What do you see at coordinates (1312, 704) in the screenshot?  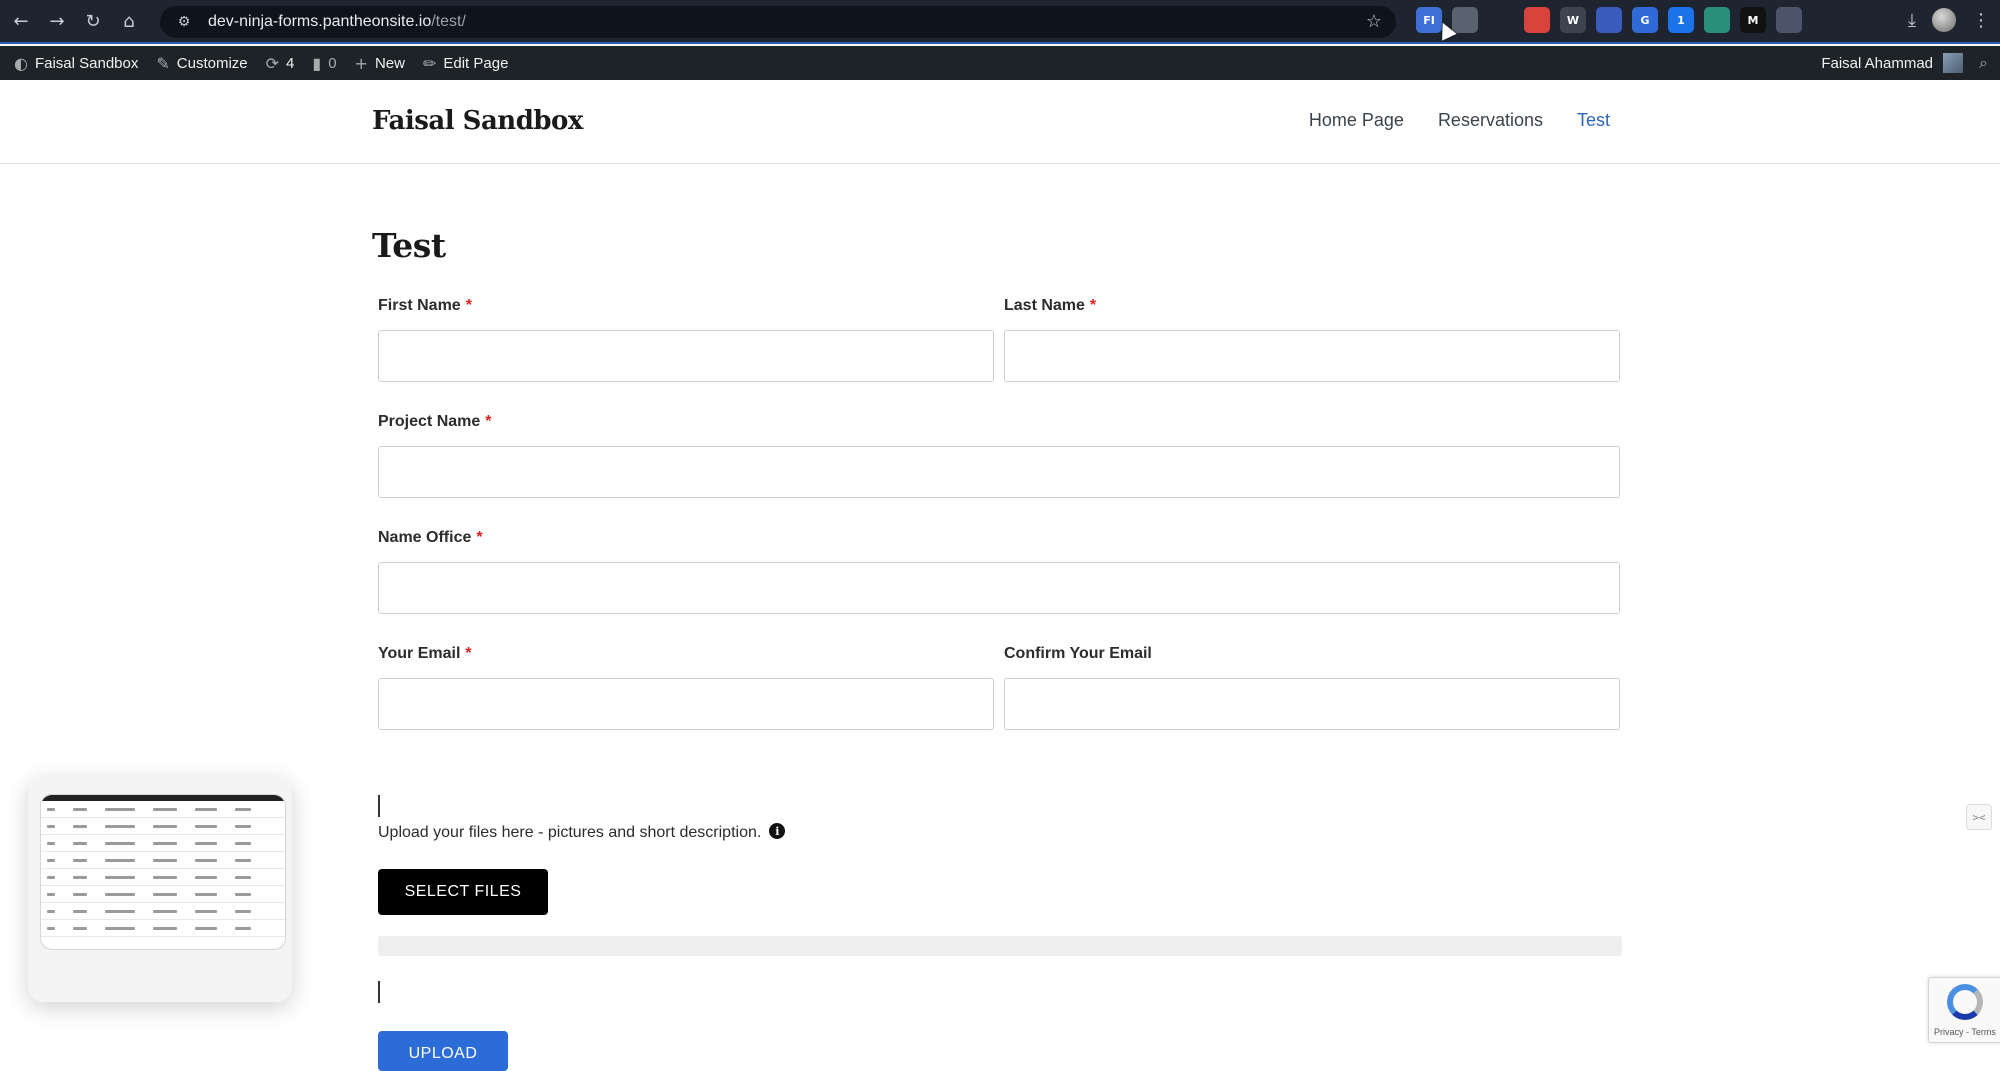 I see `confirm-email-input` at bounding box center [1312, 704].